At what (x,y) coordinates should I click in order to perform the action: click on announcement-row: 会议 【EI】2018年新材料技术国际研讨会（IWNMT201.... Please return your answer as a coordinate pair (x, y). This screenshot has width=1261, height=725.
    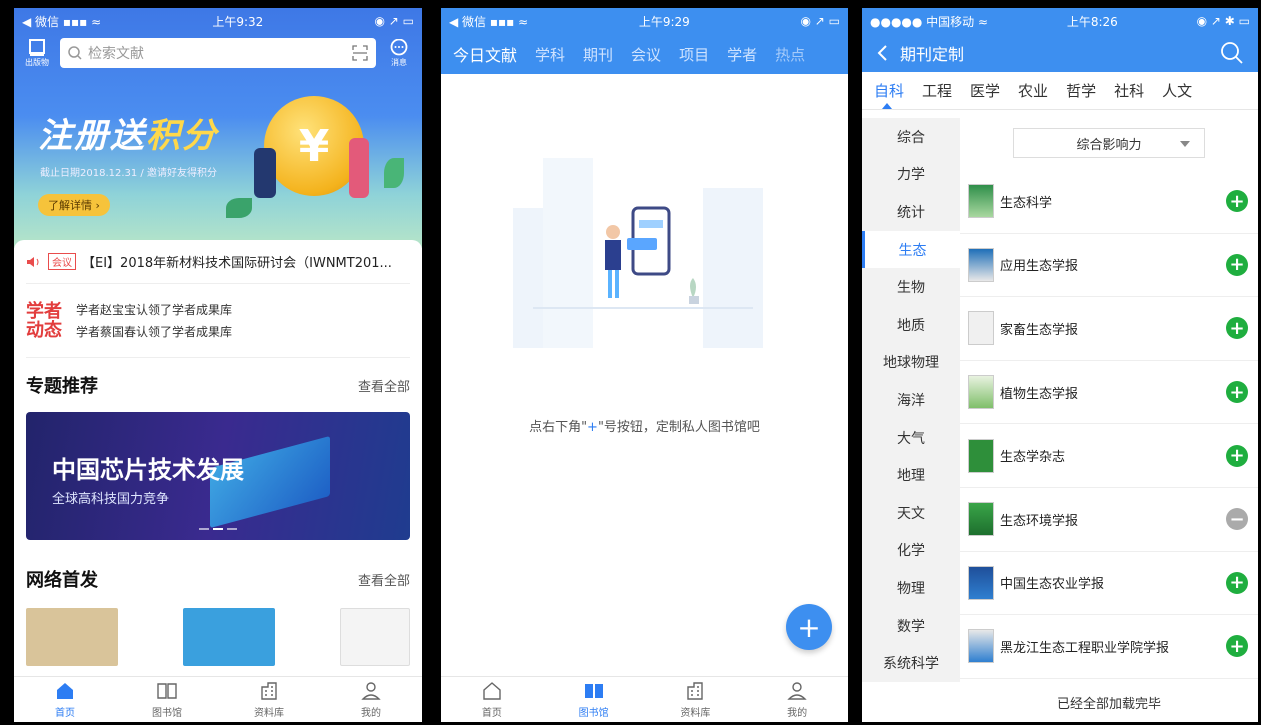
    Looking at the image, I should click on (218, 262).